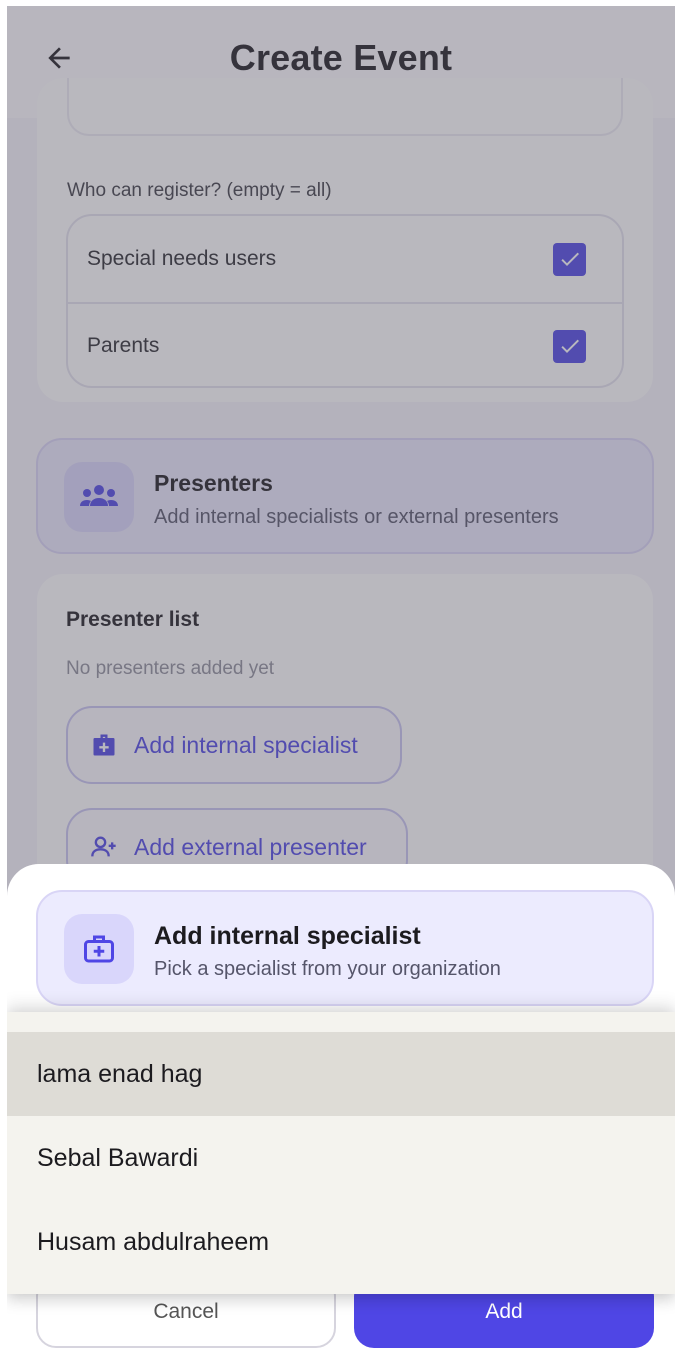 The image size is (675, 1348). Describe the element at coordinates (99, 949) in the screenshot. I see `medical-case-icon` at that location.